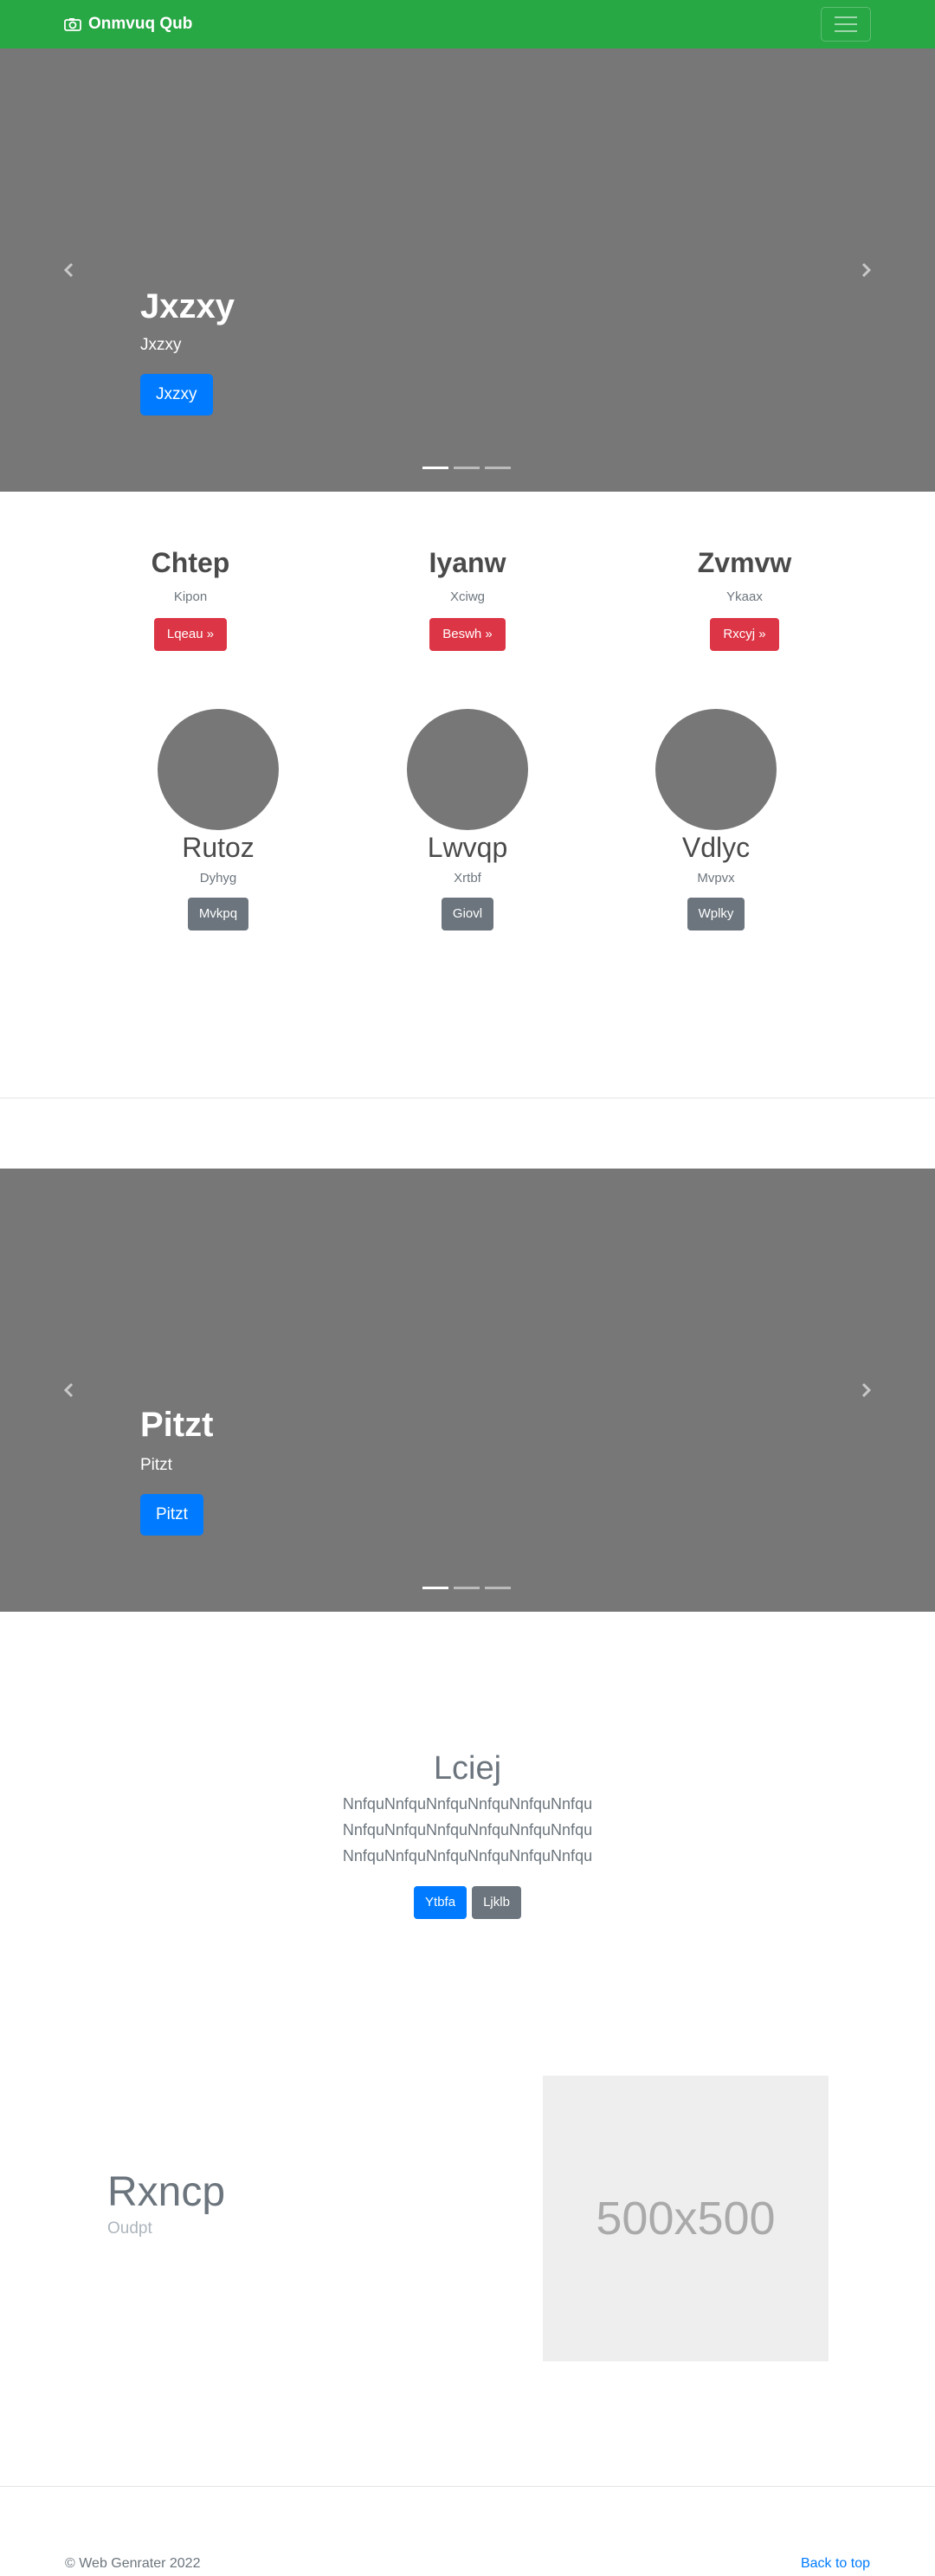  I want to click on feature-text: Rxncp Oudpt, so click(166, 2203).